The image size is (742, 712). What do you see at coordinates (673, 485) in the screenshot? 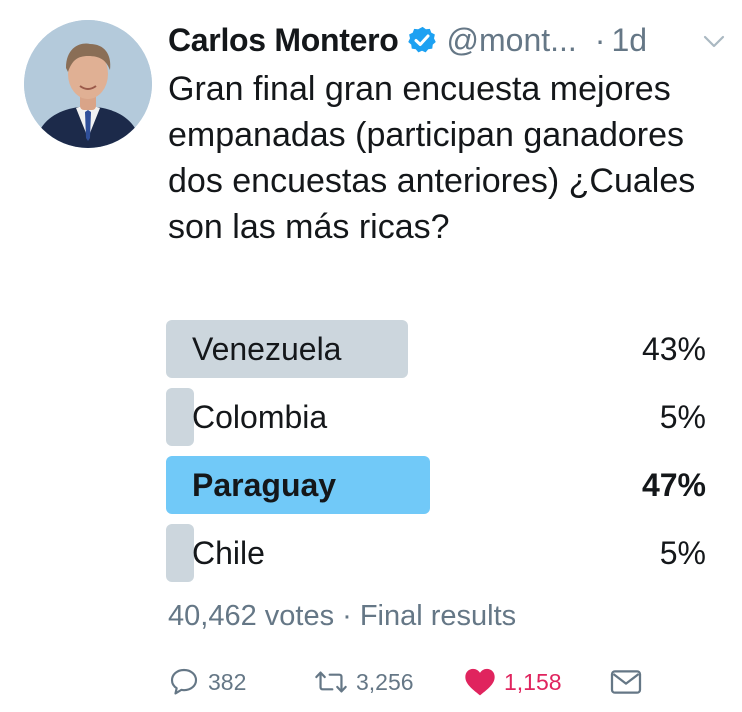
I see `poll-option-percent: 47%` at bounding box center [673, 485].